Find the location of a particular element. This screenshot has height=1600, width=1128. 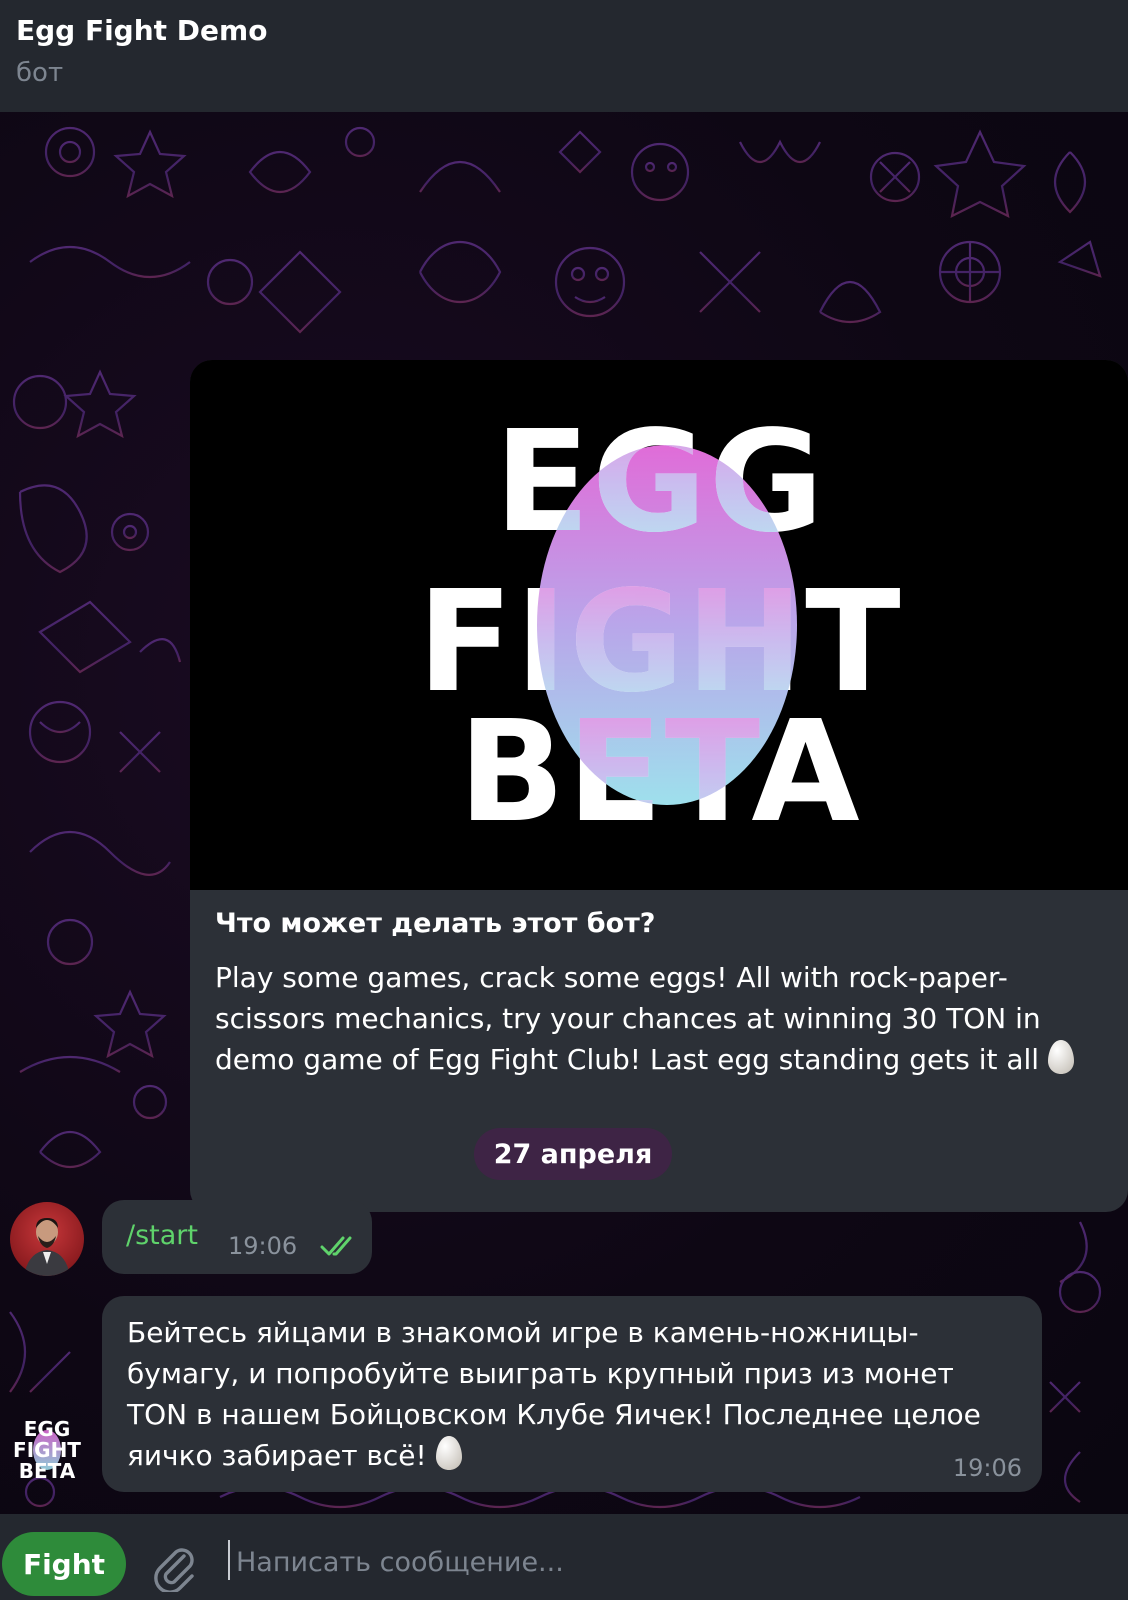

date-separator: 27 апреля is located at coordinates (573, 1154).